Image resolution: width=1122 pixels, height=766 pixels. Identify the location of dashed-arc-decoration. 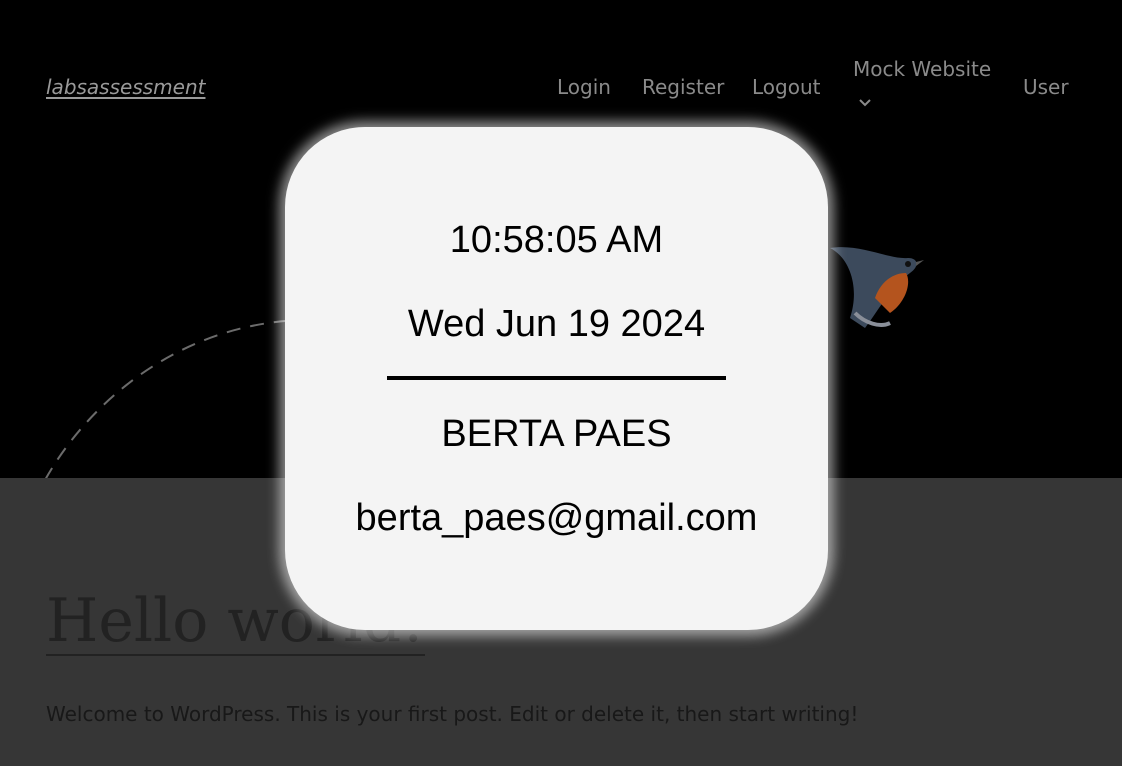
(172, 400).